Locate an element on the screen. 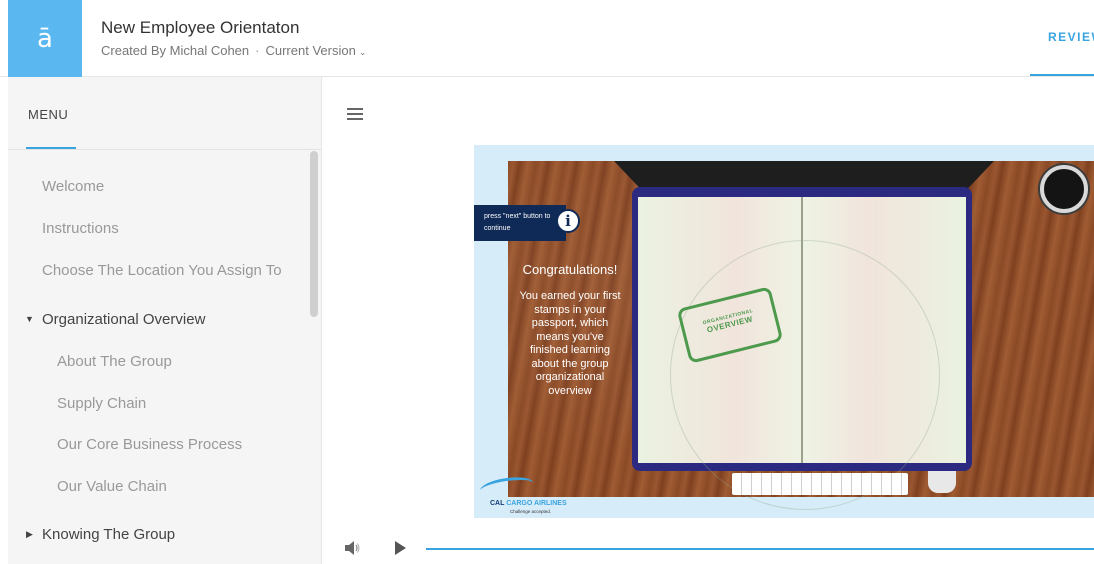 This screenshot has width=1094, height=564. cal-cargo-airlines-logo: CAL CARGO AIRLINES Challenge accepted. is located at coordinates (539, 494).